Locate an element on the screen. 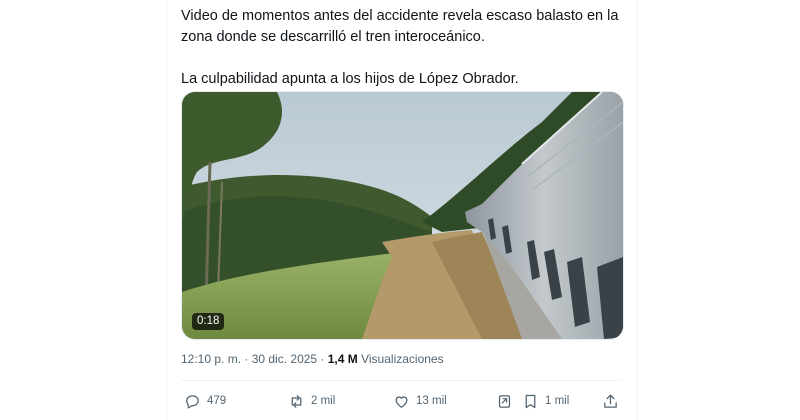  share-button is located at coordinates (610, 401).